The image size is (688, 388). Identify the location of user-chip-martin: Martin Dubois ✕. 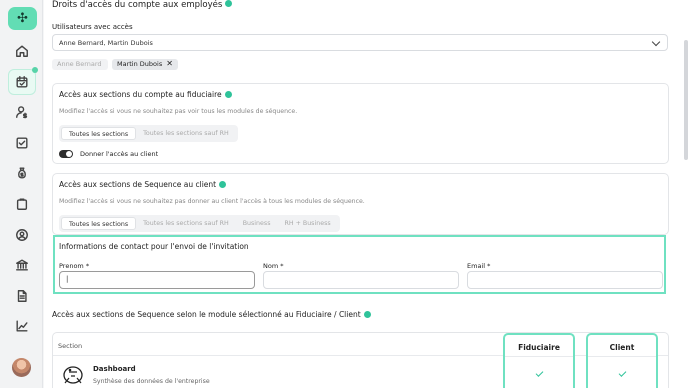
(145, 64).